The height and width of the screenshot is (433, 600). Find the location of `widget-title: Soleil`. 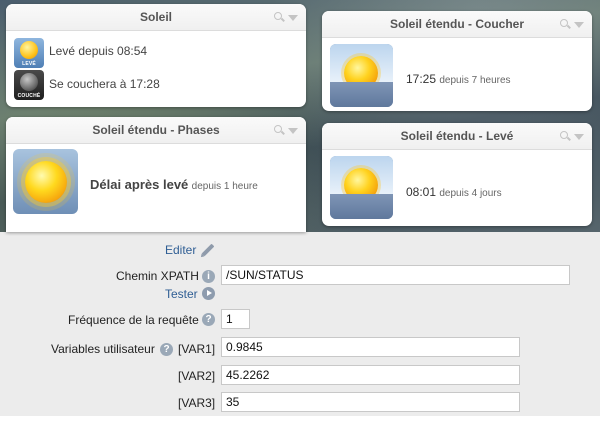

widget-title: Soleil is located at coordinates (155, 17).